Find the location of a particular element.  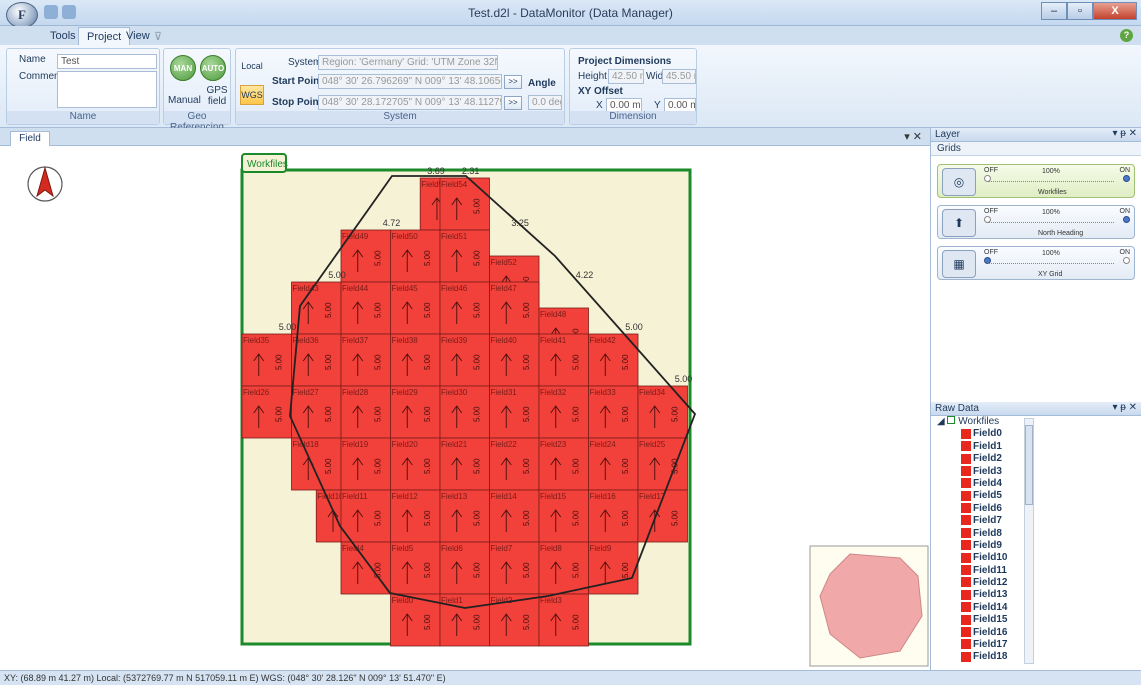

field-cell-4: Field45.00 is located at coordinates (365, 568).